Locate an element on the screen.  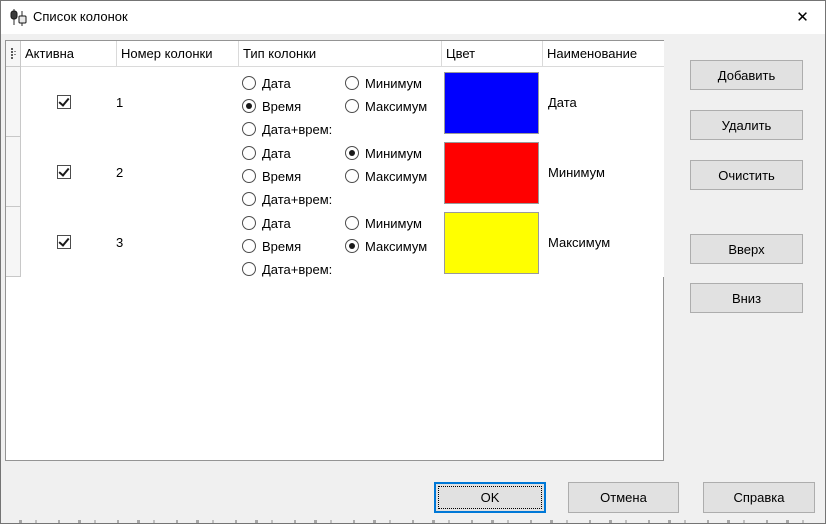
column-header-type: Тип колонки is located at coordinates (340, 54).